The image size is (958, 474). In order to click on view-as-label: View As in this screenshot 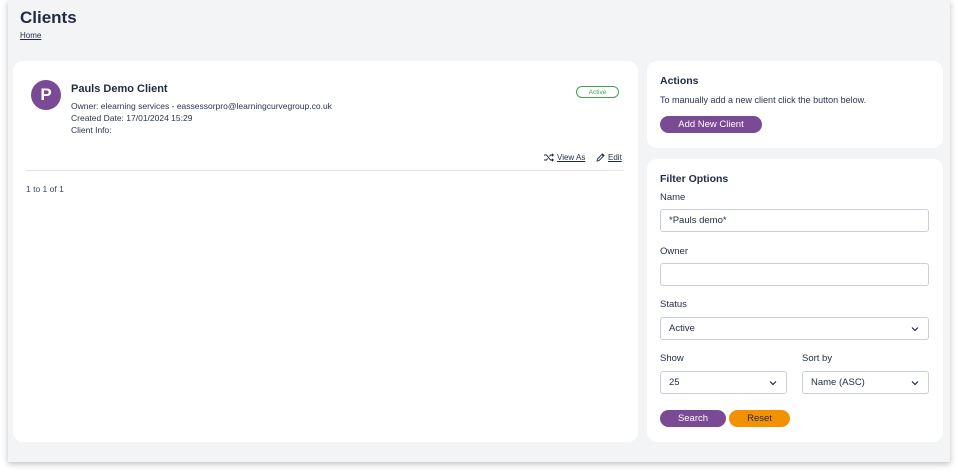, I will do `click(571, 157)`.